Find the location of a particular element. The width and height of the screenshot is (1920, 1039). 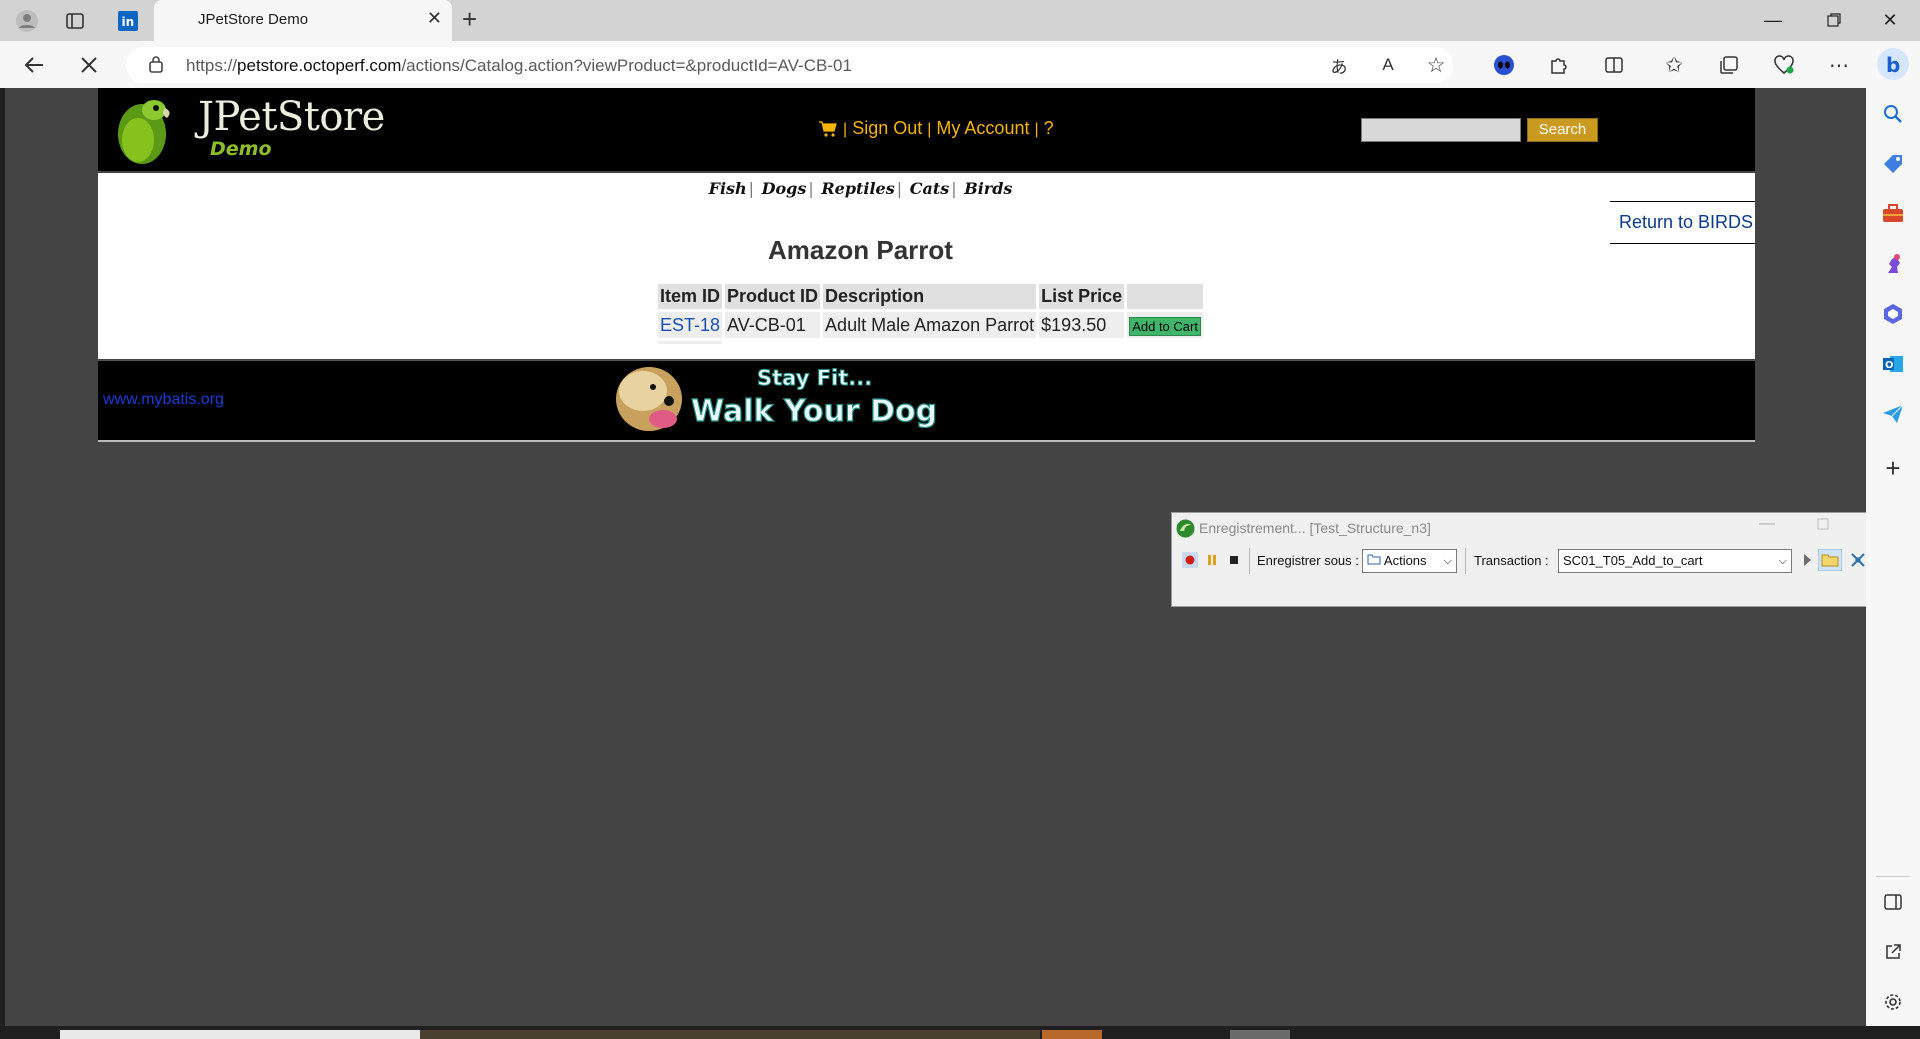

settings-more-icon: ⋯ is located at coordinates (1839, 65).